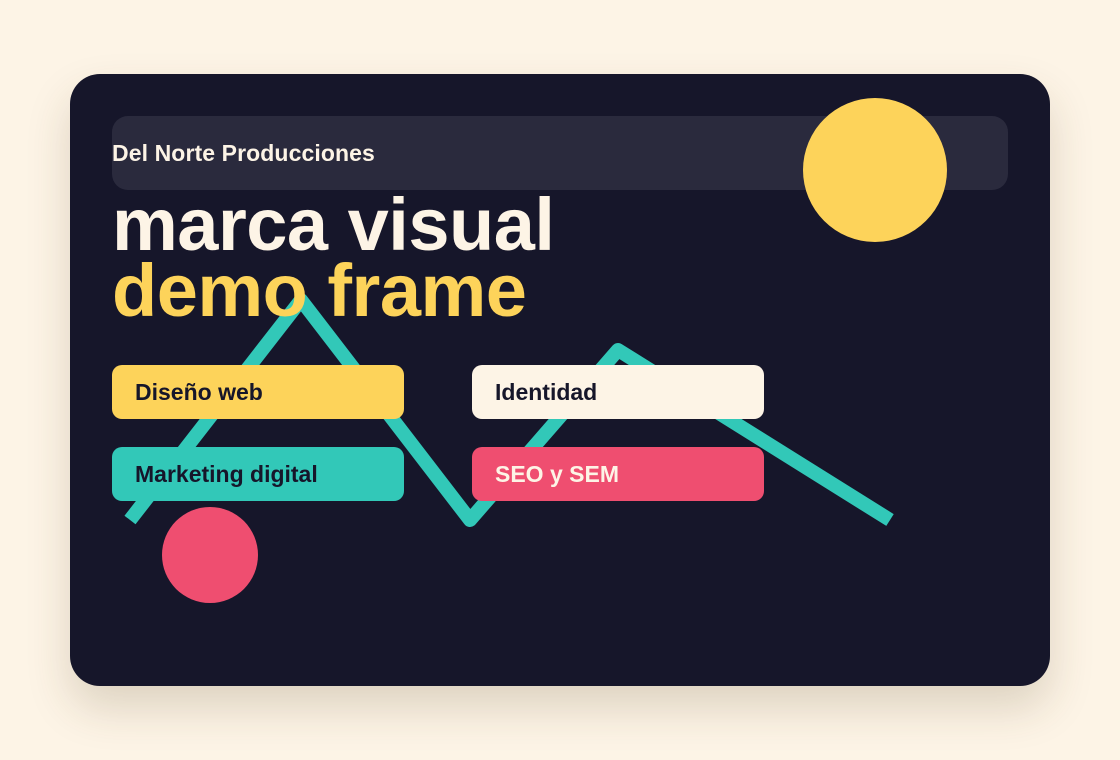 The image size is (1120, 760). I want to click on service-chip-marketing-digital: Marketing digital, so click(258, 474).